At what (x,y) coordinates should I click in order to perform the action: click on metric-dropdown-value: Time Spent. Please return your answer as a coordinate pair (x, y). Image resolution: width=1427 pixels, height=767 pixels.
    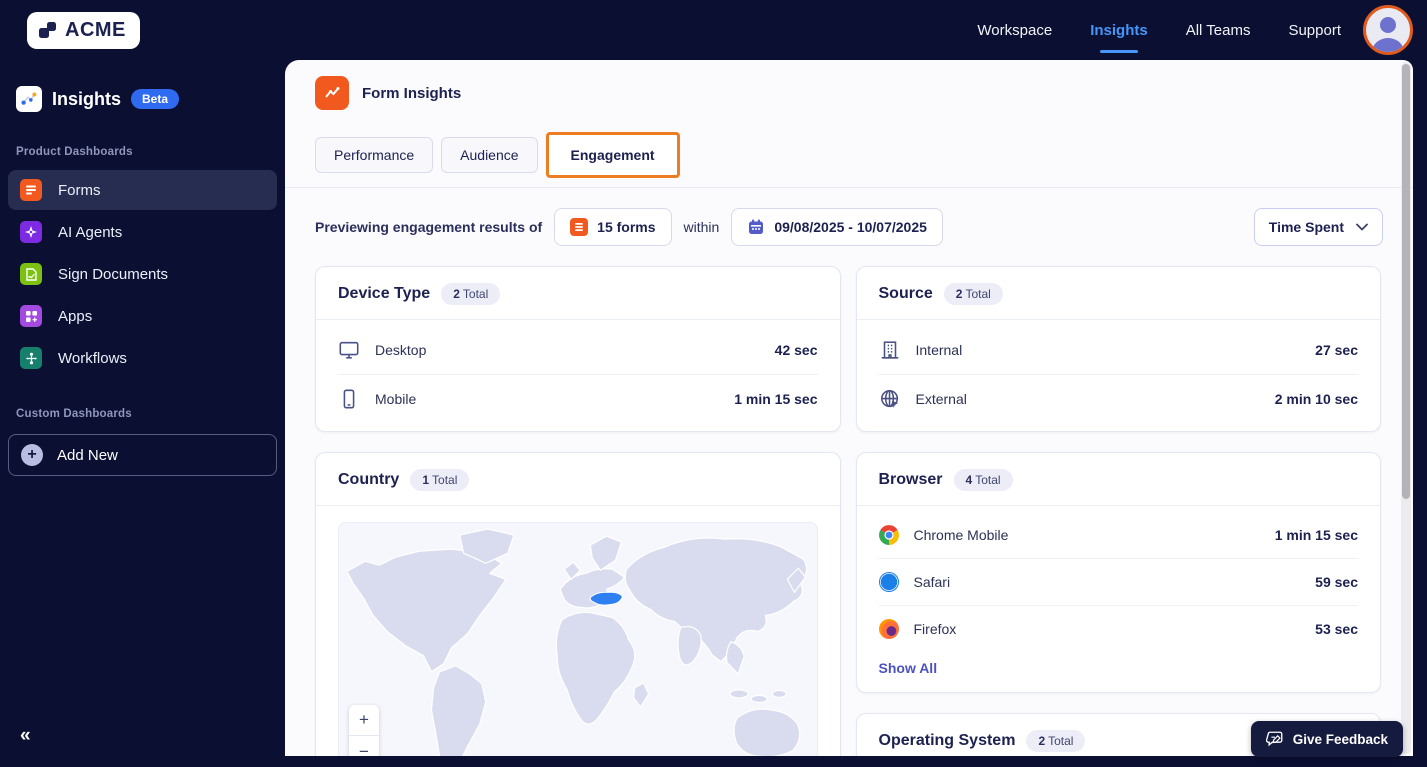
    Looking at the image, I should click on (1306, 227).